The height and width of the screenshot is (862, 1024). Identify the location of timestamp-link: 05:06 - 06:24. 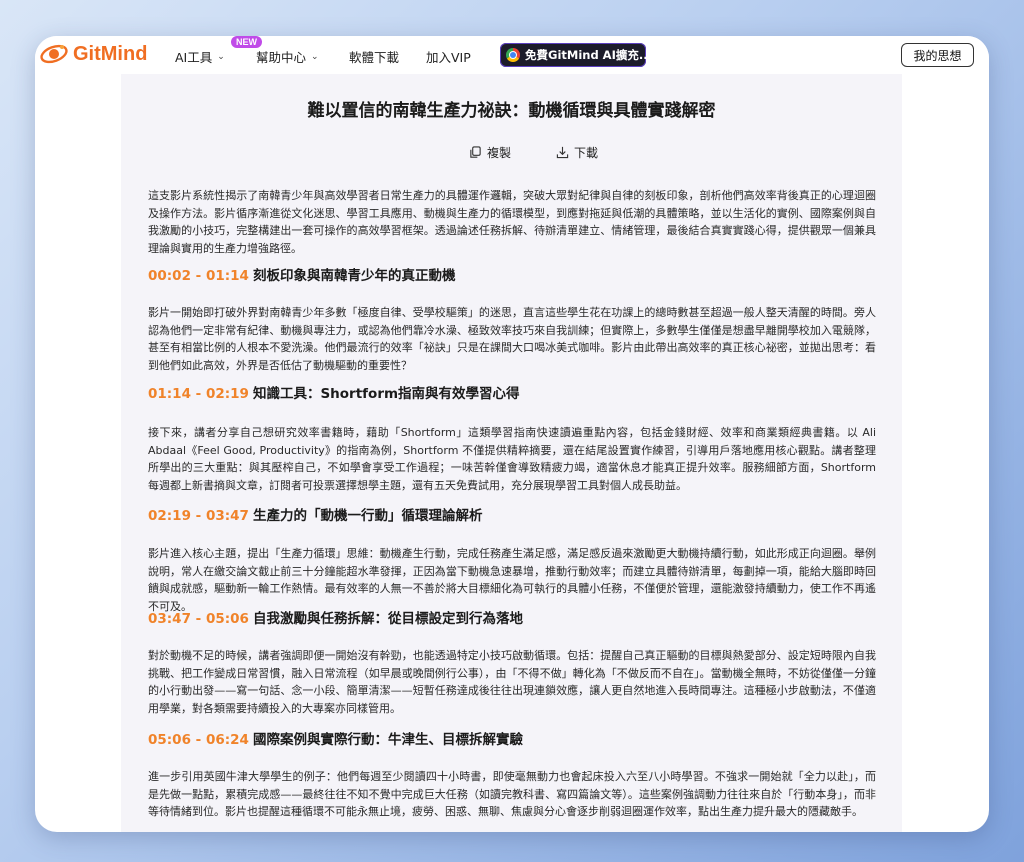
(198, 740).